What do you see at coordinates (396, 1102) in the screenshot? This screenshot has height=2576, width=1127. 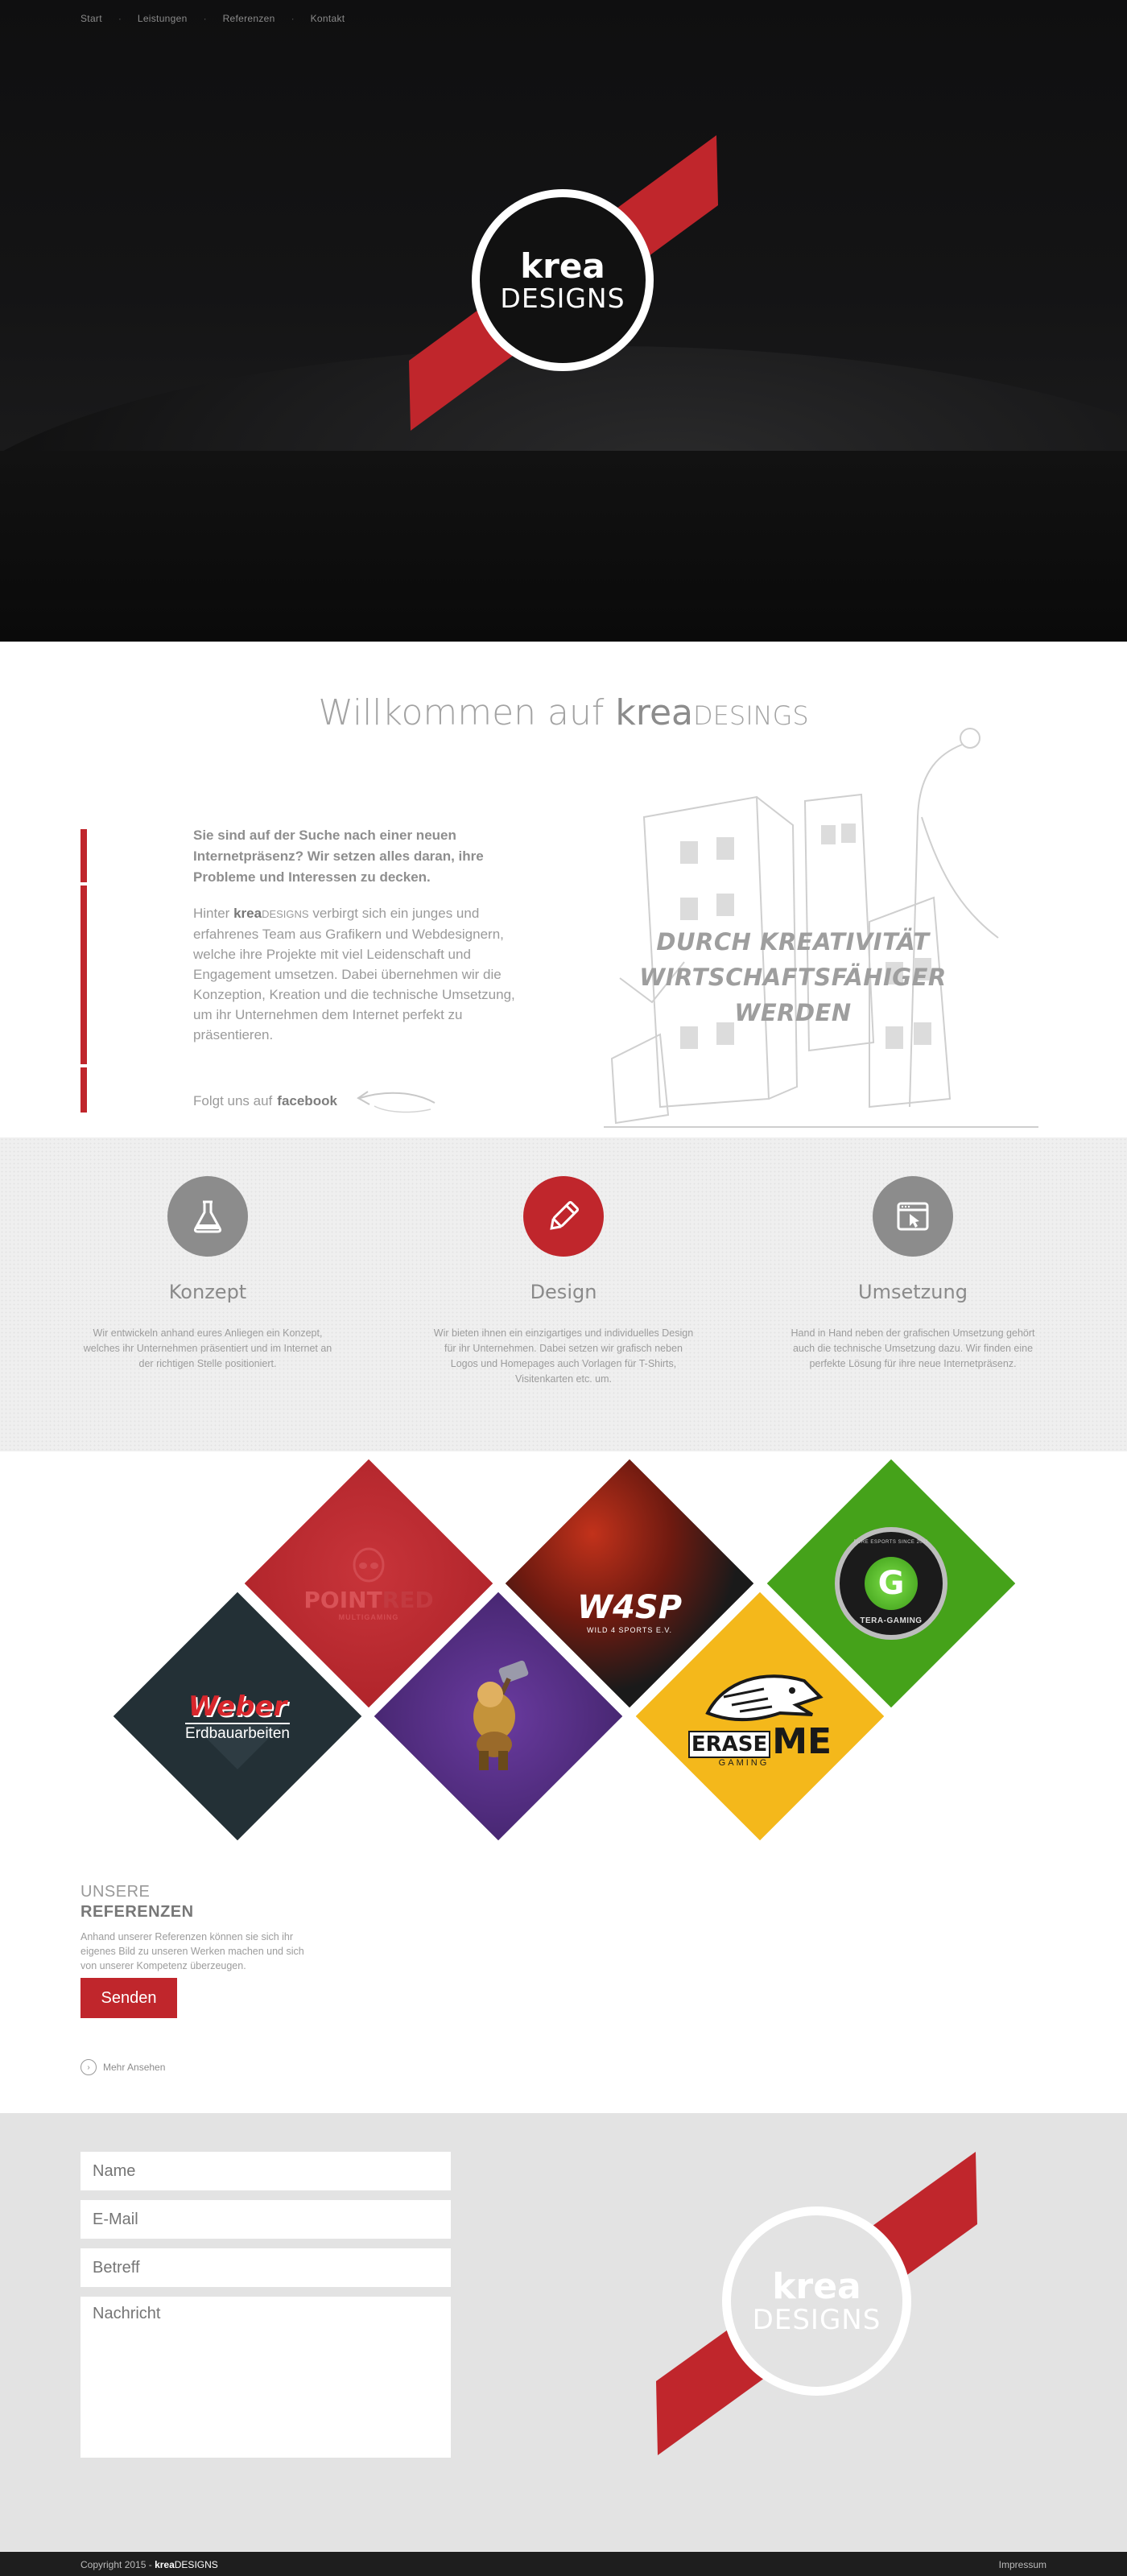 I see `arrow-sketch-icon` at bounding box center [396, 1102].